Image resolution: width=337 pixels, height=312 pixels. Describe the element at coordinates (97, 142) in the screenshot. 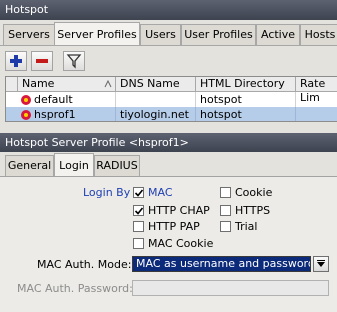

I see `dialog-title: Hotspot Server Profile <hsprof1>` at that location.